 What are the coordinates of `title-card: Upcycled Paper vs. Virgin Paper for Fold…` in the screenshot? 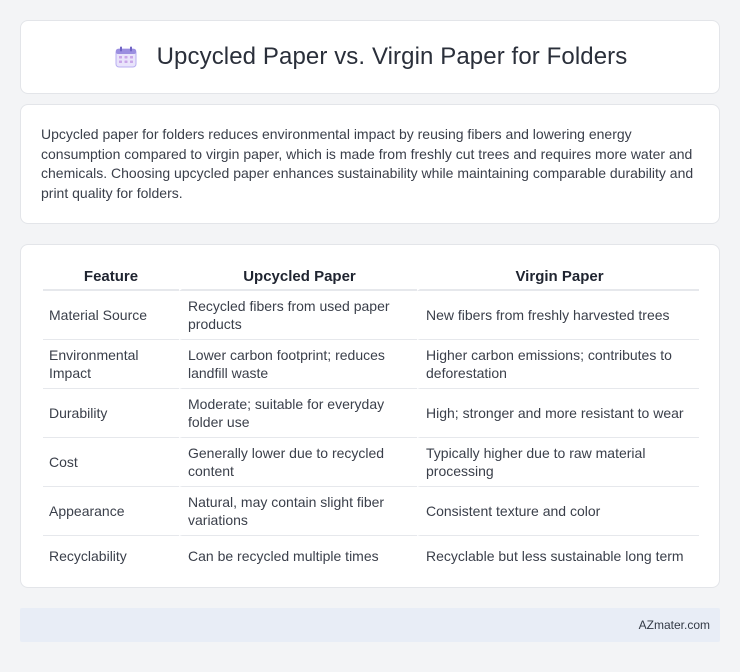 It's located at (370, 57).